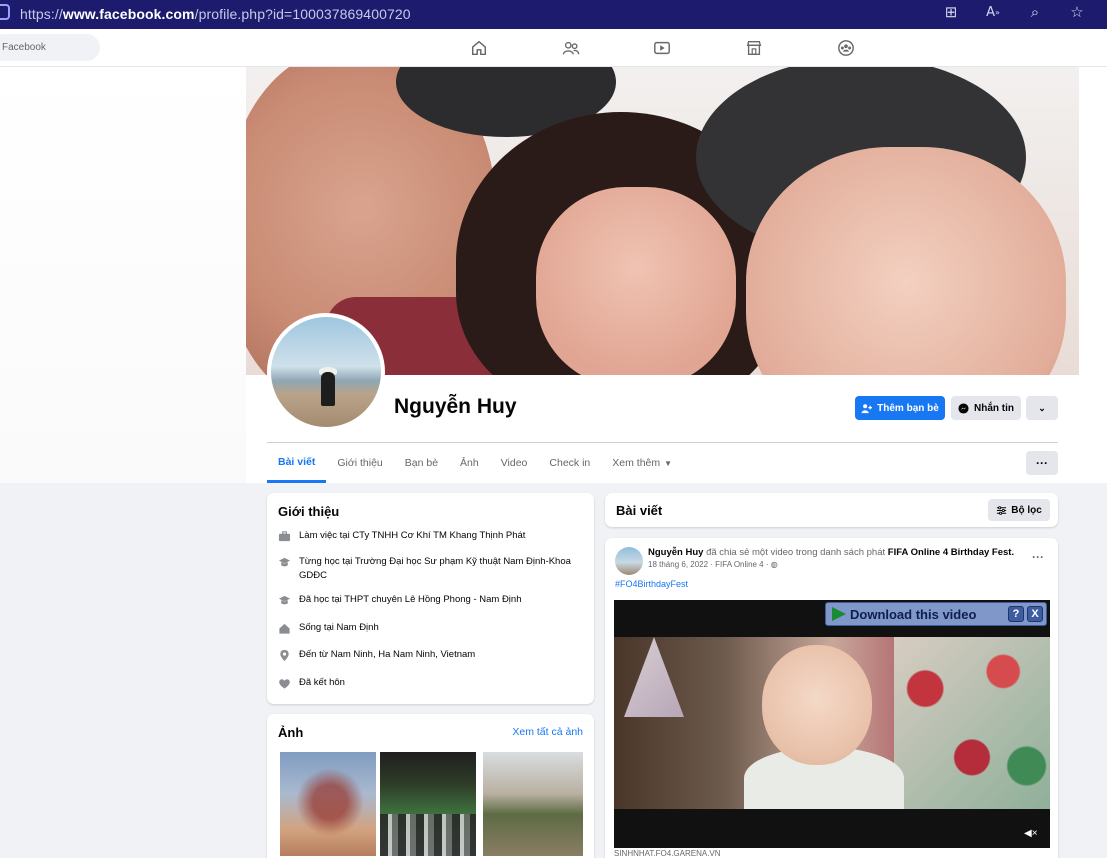 This screenshot has width=1107, height=858. Describe the element at coordinates (1038, 557) in the screenshot. I see `post-options-icon: ···` at that location.